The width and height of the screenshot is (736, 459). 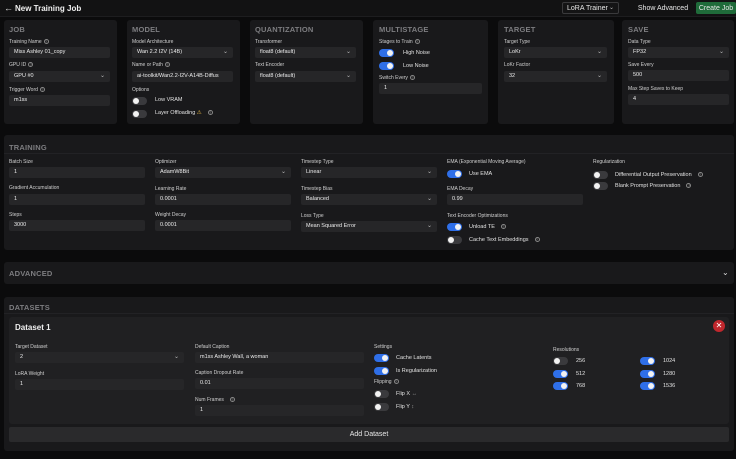 I want to click on text-encoder-value: float8 (default), so click(x=278, y=76).